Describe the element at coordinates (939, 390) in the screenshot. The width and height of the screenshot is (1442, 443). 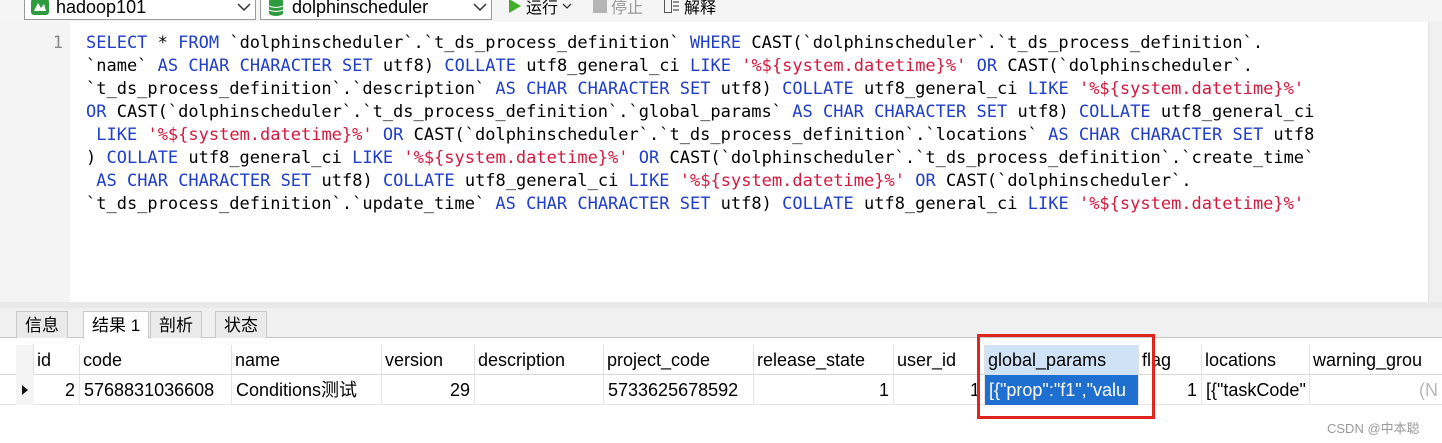
I see `cell-user-id: 1` at that location.